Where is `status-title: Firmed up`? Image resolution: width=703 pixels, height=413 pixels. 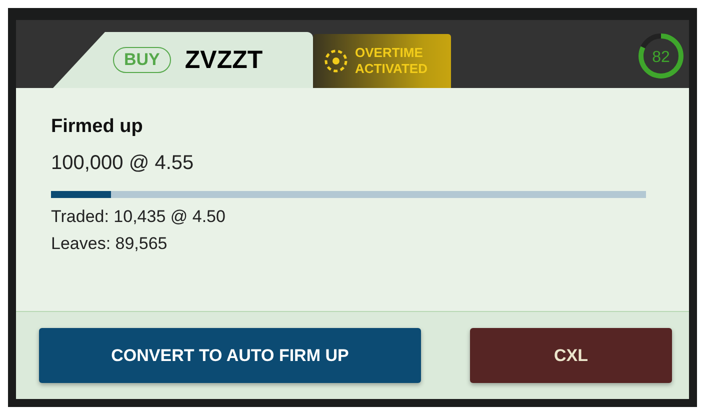 status-title: Firmed up is located at coordinates (97, 127).